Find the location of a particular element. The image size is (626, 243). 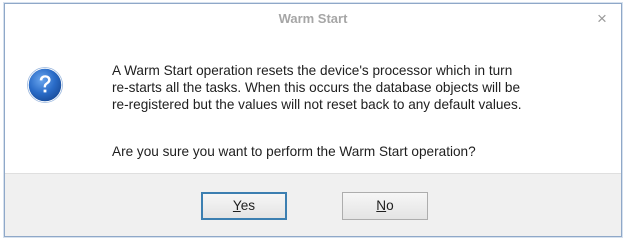

title-bar: Warm Start × is located at coordinates (313, 19).